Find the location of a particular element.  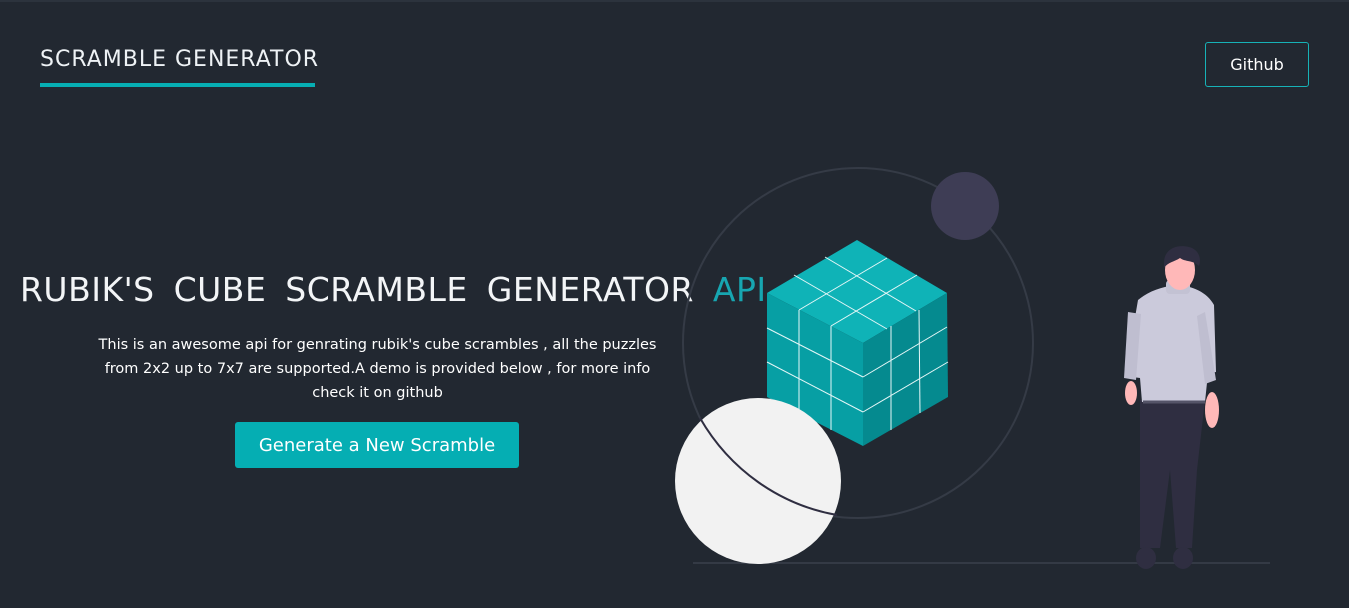

brand-underline is located at coordinates (177, 85).